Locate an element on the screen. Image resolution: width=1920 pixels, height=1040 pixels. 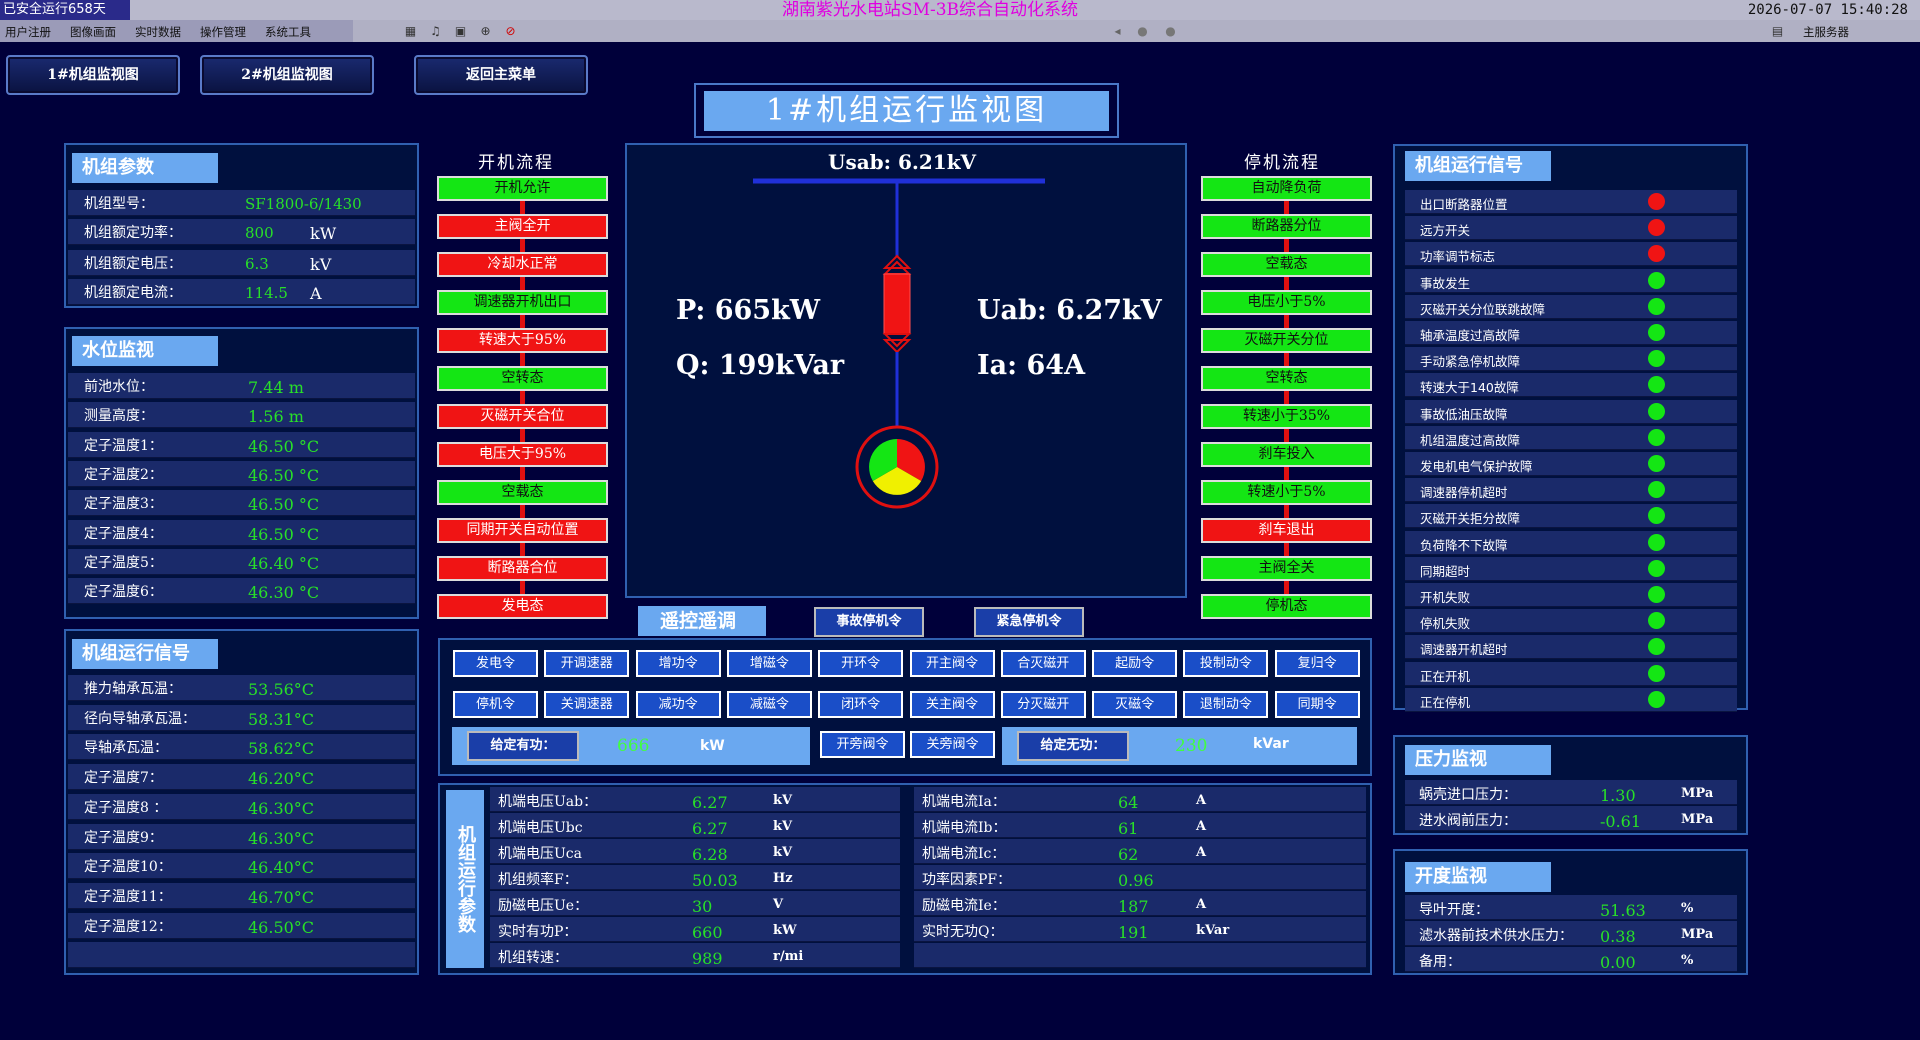
flow-step: 空载态 is located at coordinates (1286, 264).